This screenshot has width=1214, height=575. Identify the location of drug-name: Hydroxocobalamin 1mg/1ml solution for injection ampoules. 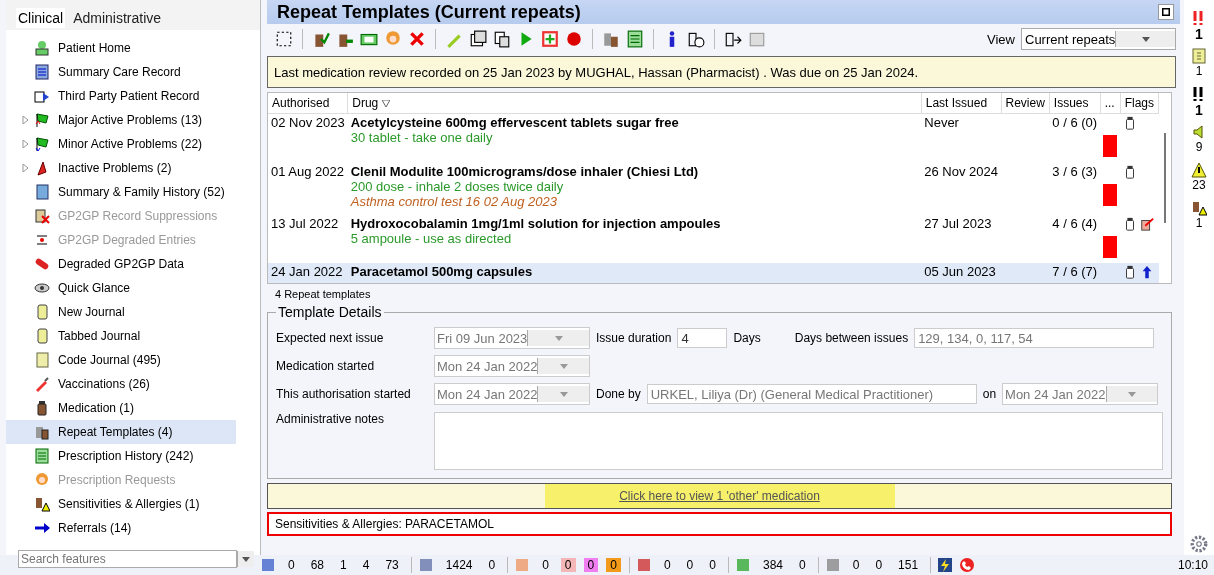
(536, 223).